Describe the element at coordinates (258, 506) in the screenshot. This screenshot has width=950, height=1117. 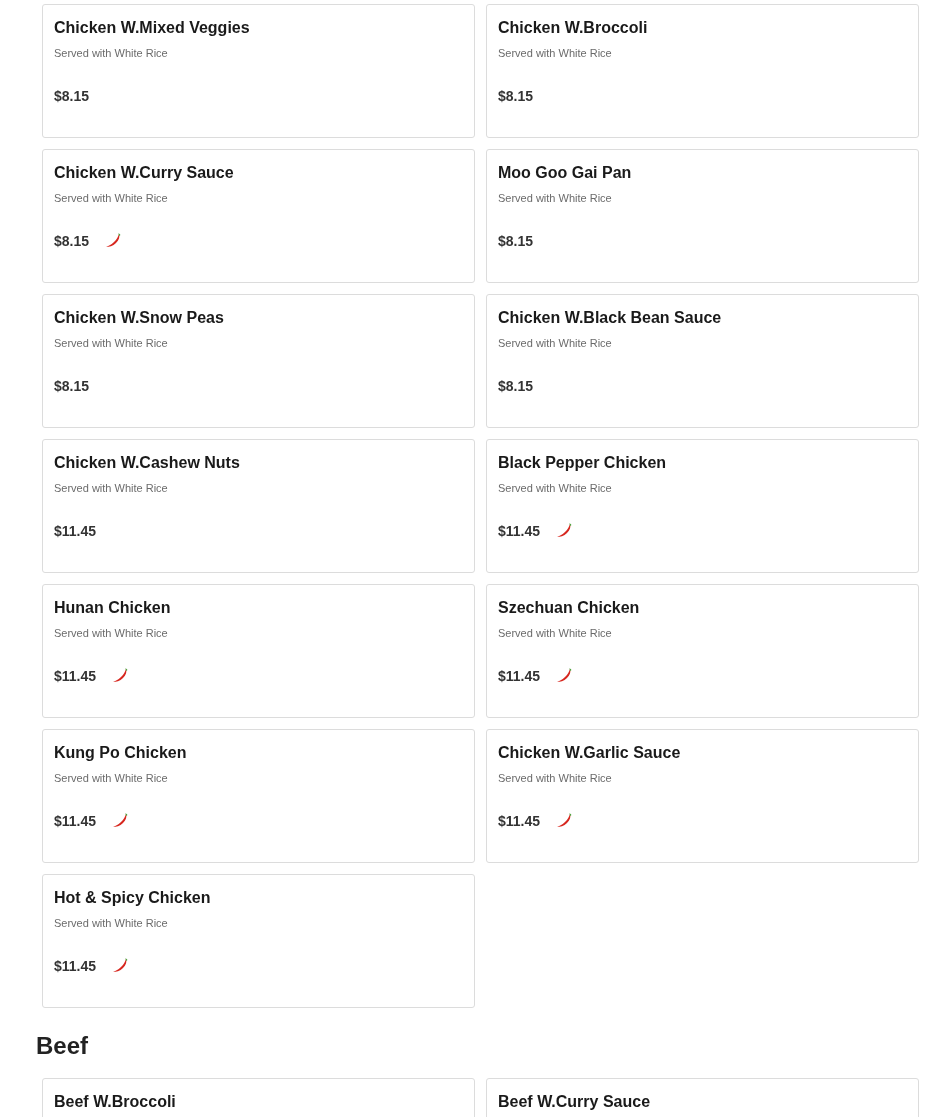
I see `menu-item-card: Chicken W.Cashew Nuts Served with White Rice $11.45` at that location.